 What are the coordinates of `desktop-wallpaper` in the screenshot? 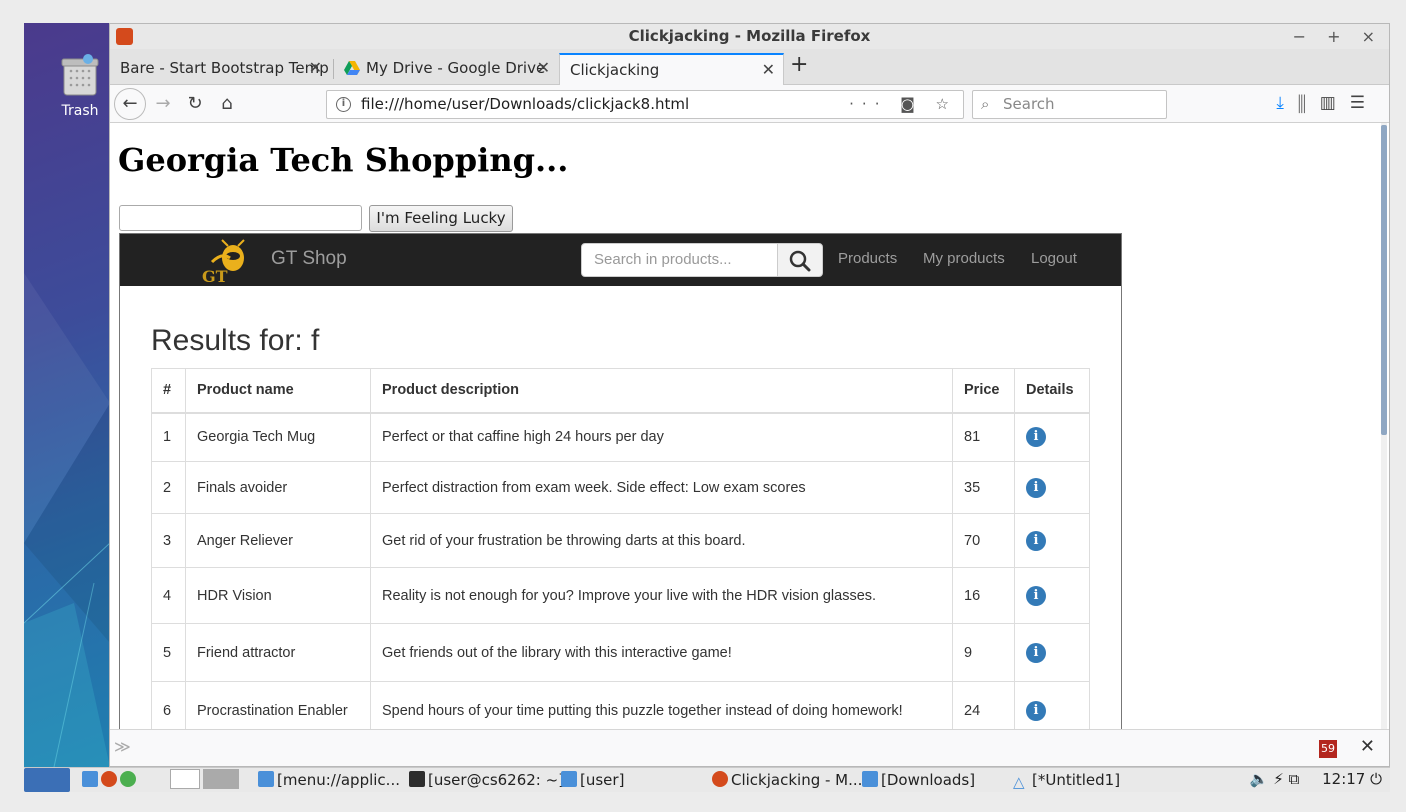 It's located at (67, 520).